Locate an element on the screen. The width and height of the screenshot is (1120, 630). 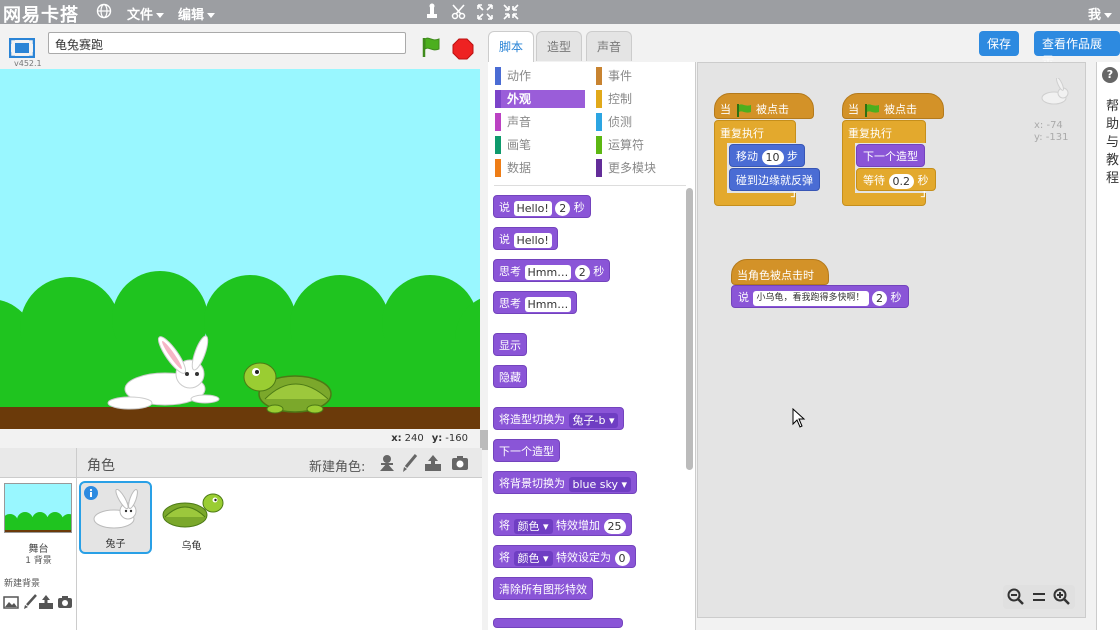
save-button: 保存 is located at coordinates (999, 43).